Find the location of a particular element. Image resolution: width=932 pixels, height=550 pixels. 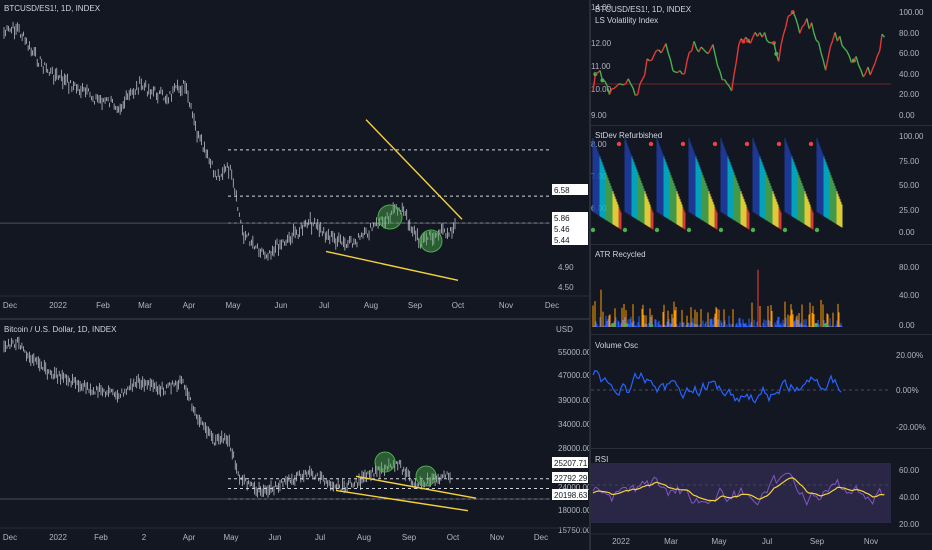

volume-osc-line is located at coordinates (717, 387).